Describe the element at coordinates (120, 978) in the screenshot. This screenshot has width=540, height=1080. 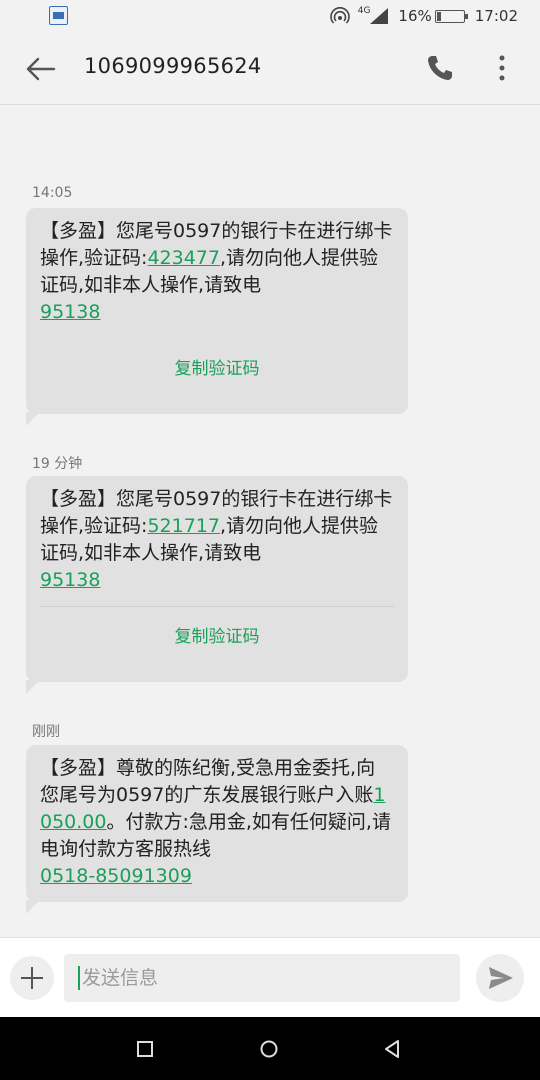
I see `message-input-placeholder: 发送信息` at that location.